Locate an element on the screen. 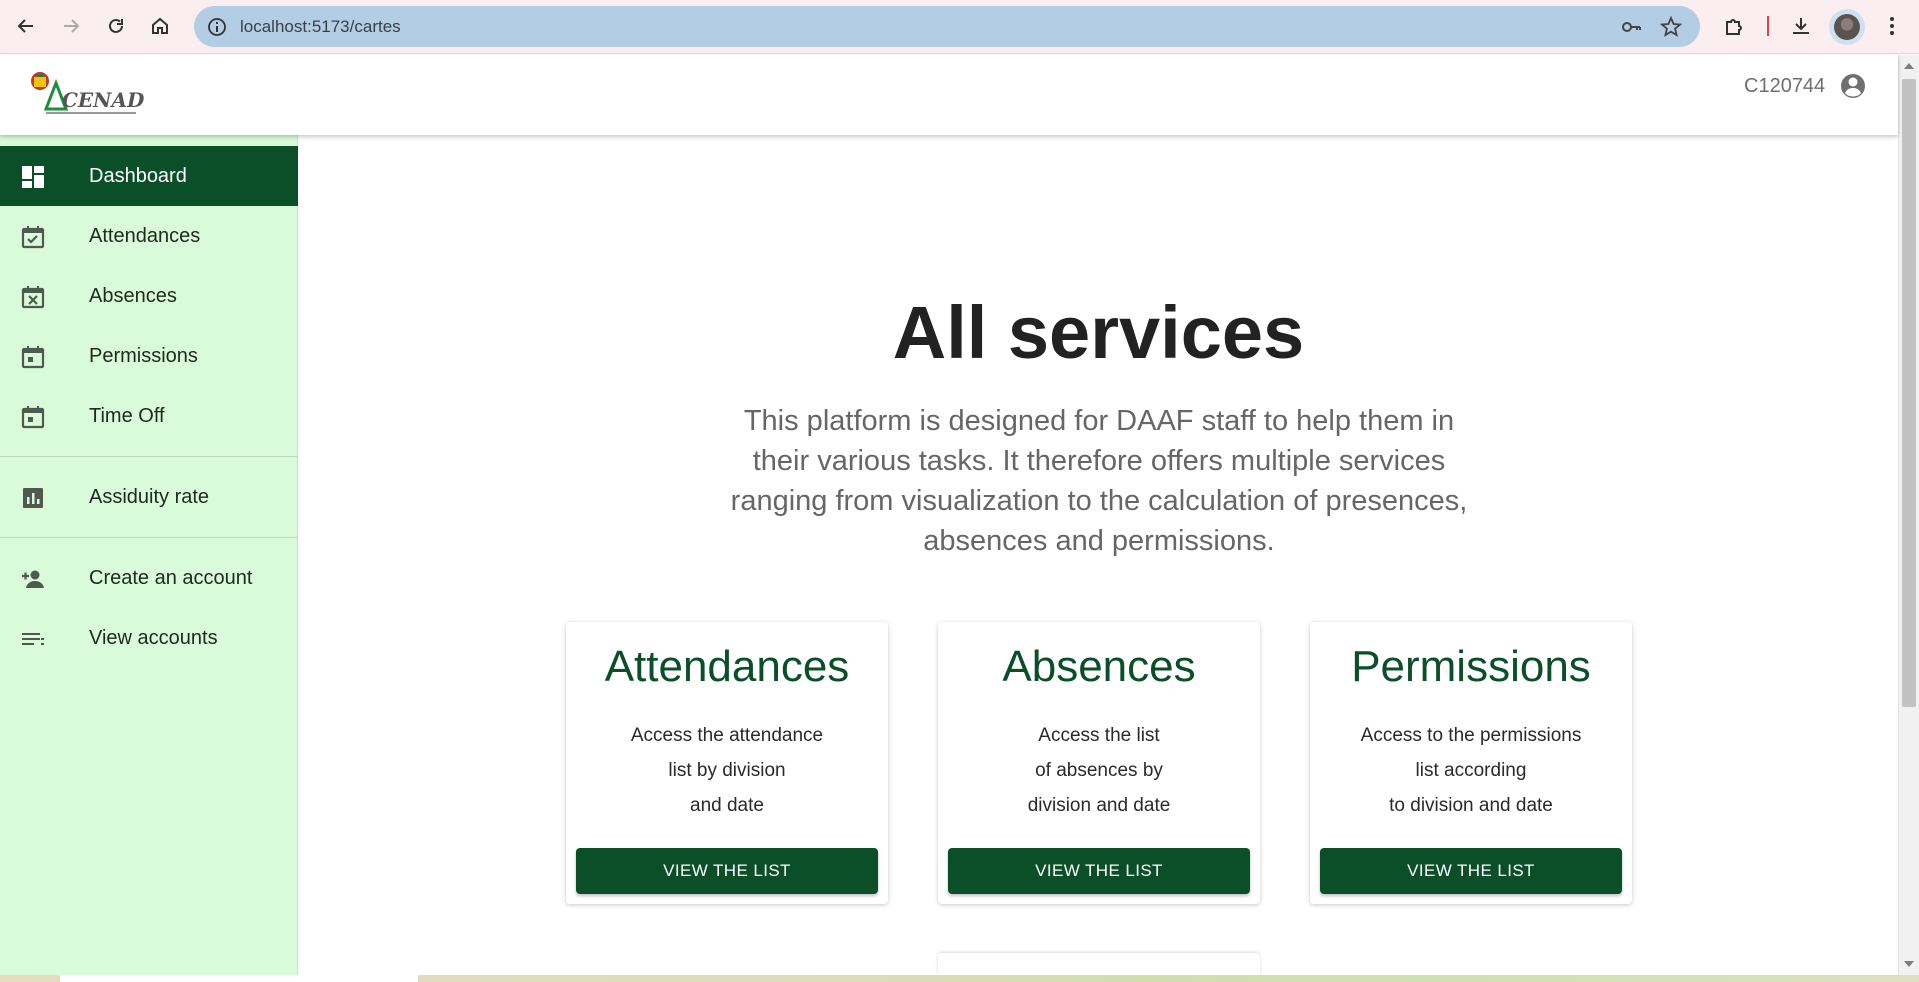  page-title: All services is located at coordinates (1098, 332).